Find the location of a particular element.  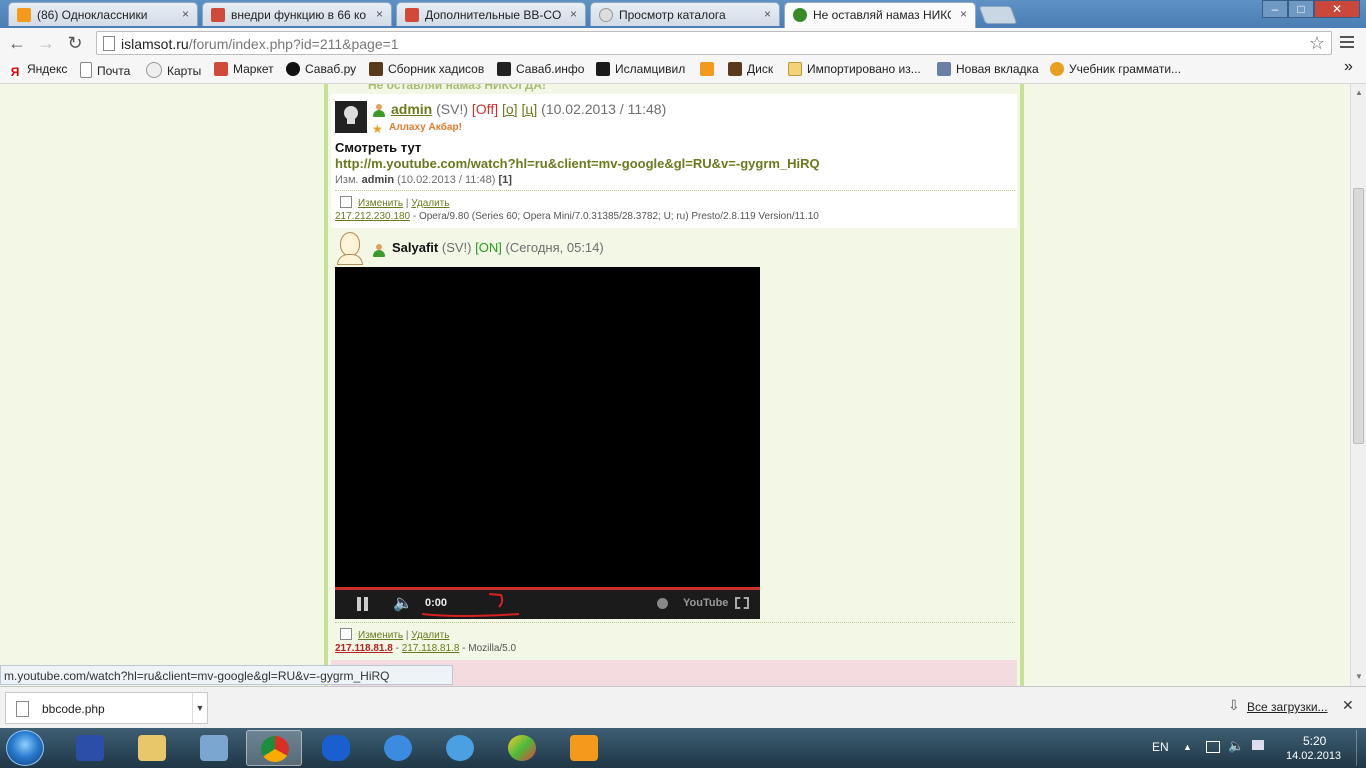

bookmark-label: Яндекс is located at coordinates (47, 69).